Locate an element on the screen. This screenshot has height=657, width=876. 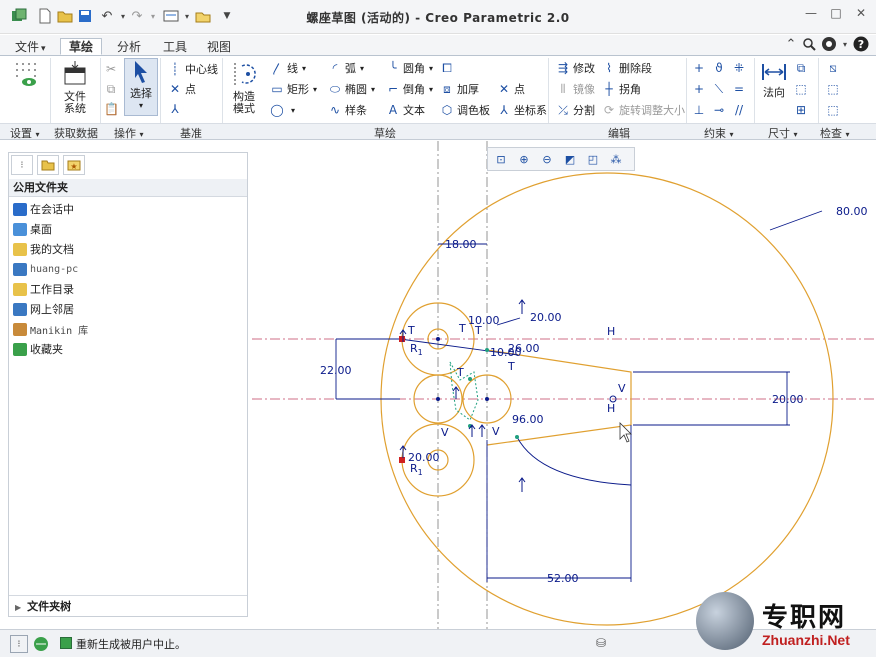
datum-csys-tool: ⅄ is located at coordinates (176, 109).